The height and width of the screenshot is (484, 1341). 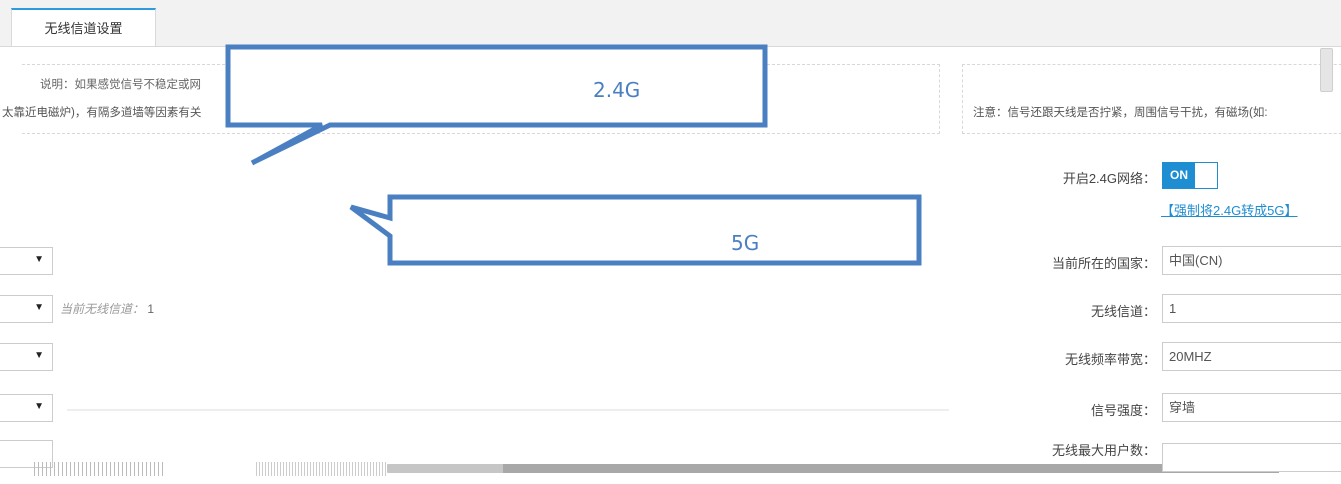 What do you see at coordinates (670, 462) in the screenshot?
I see `bottom-strip: 无线最大用户数：` at bounding box center [670, 462].